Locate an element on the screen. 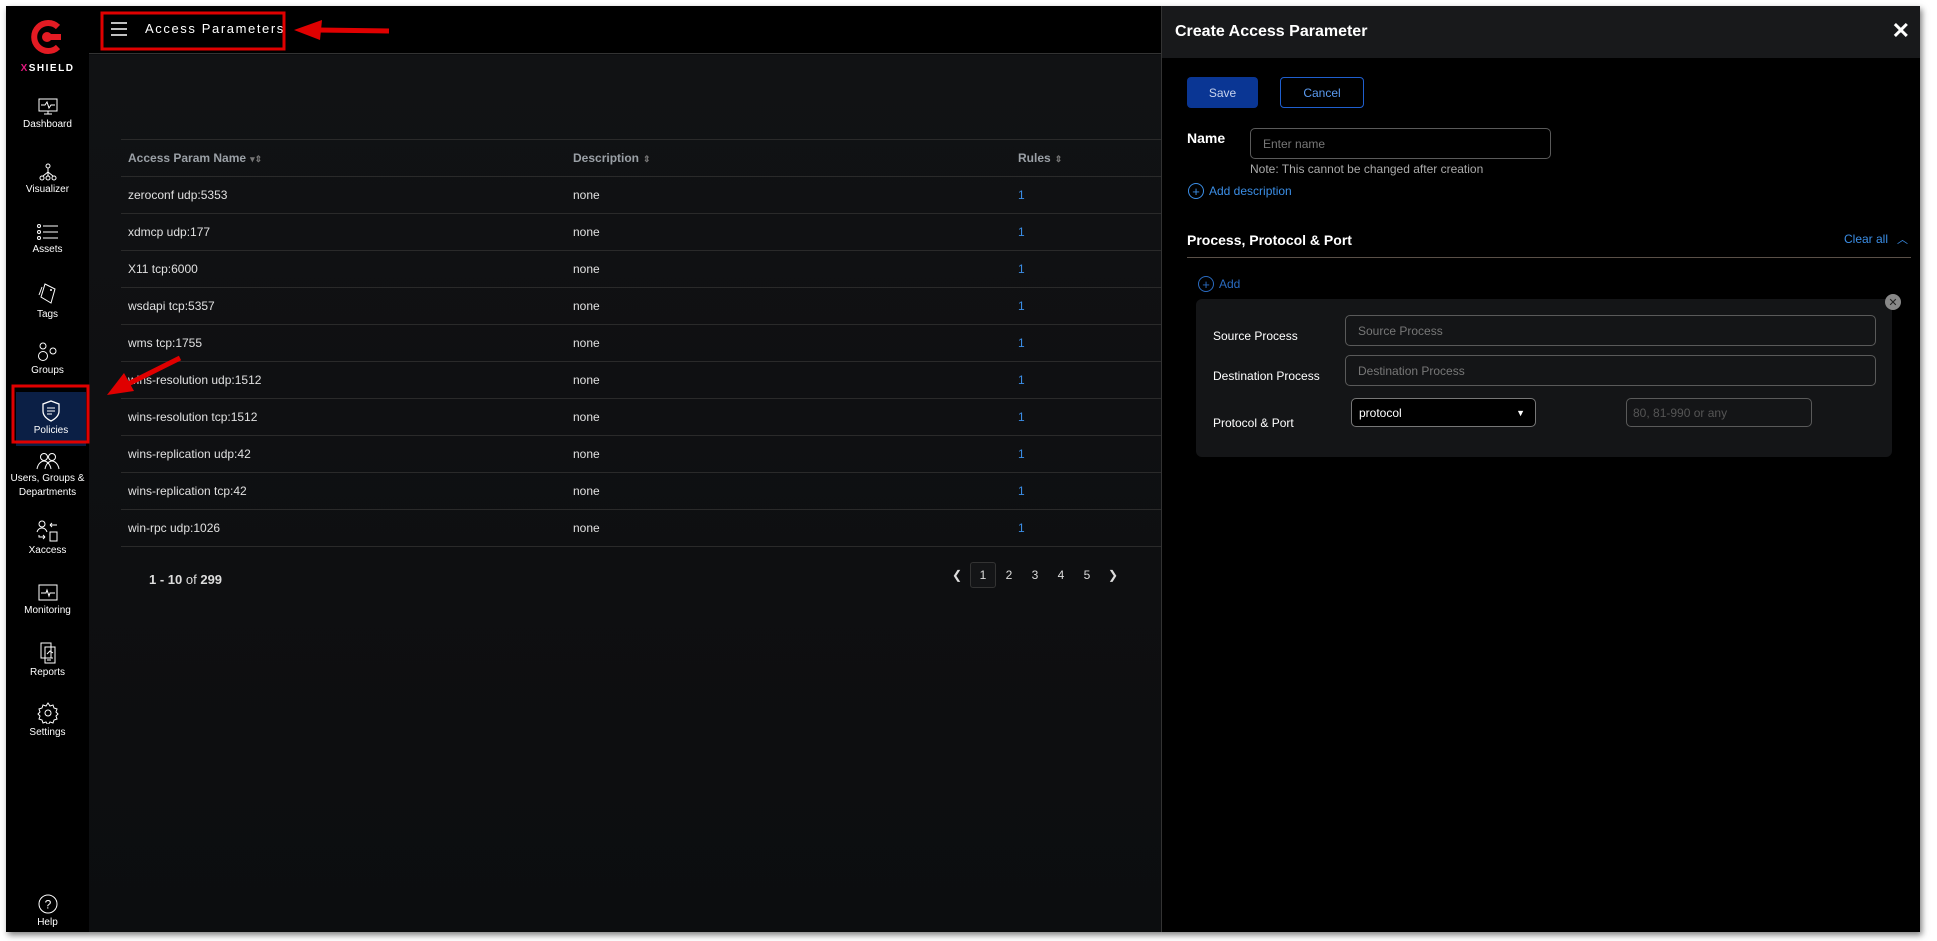 This screenshot has height=941, width=1937. sort-icon: ▾⇕ is located at coordinates (256, 159).